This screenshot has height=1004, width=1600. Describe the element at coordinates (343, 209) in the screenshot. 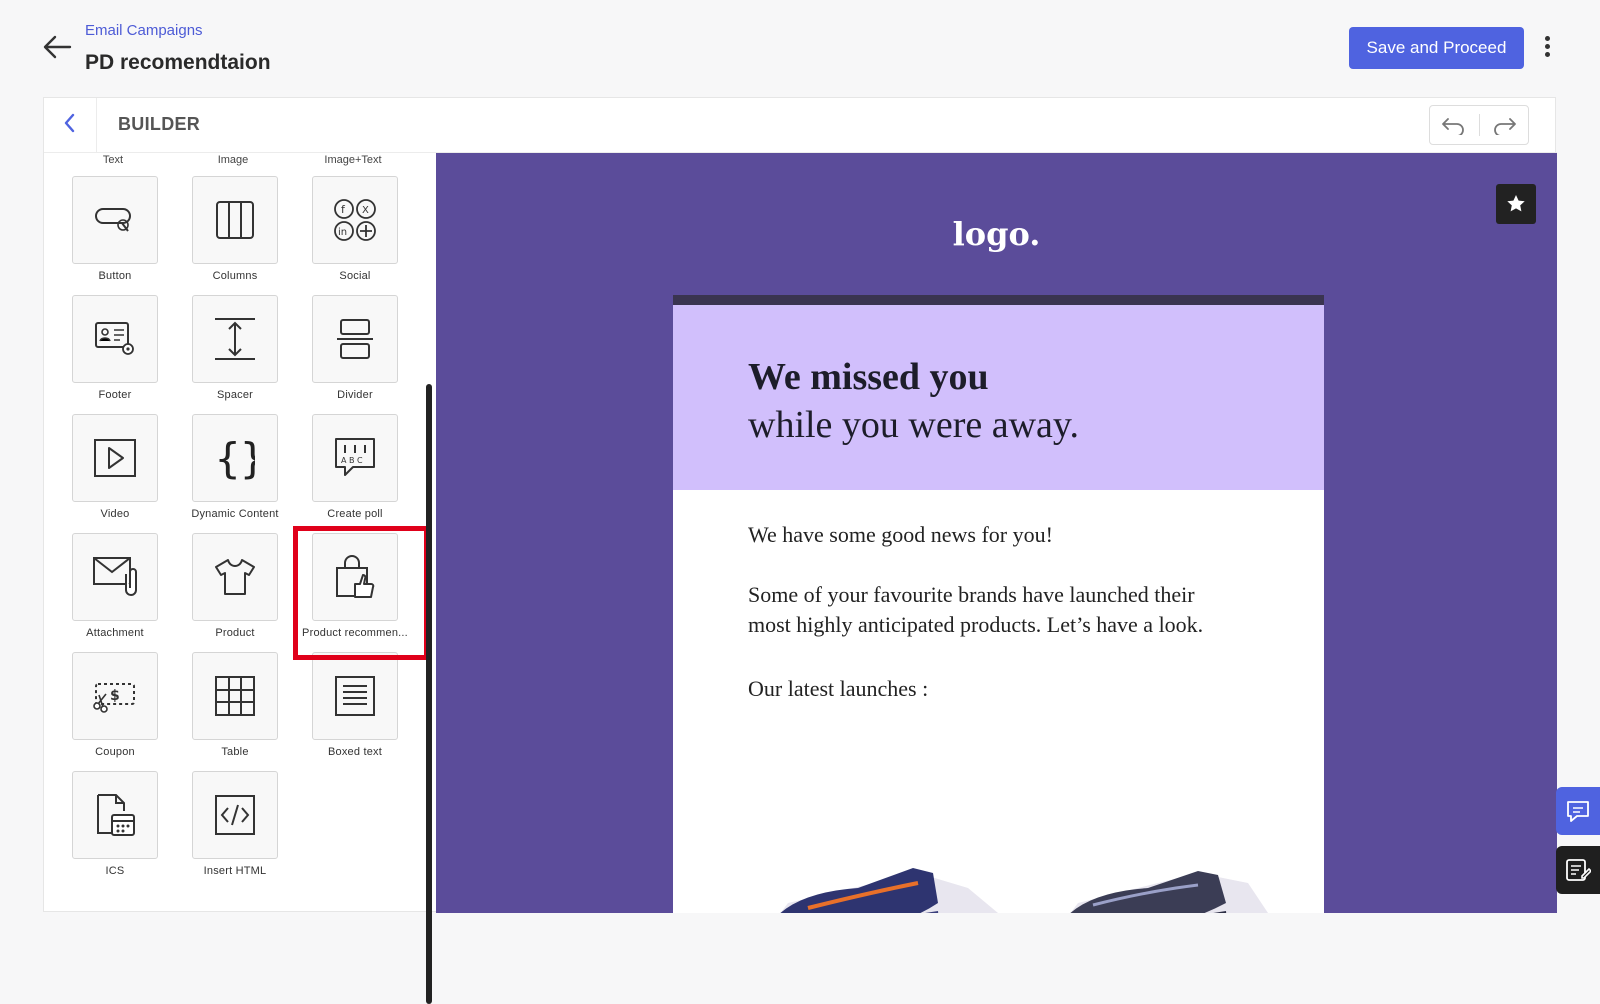

I see `svg-text: f` at that location.